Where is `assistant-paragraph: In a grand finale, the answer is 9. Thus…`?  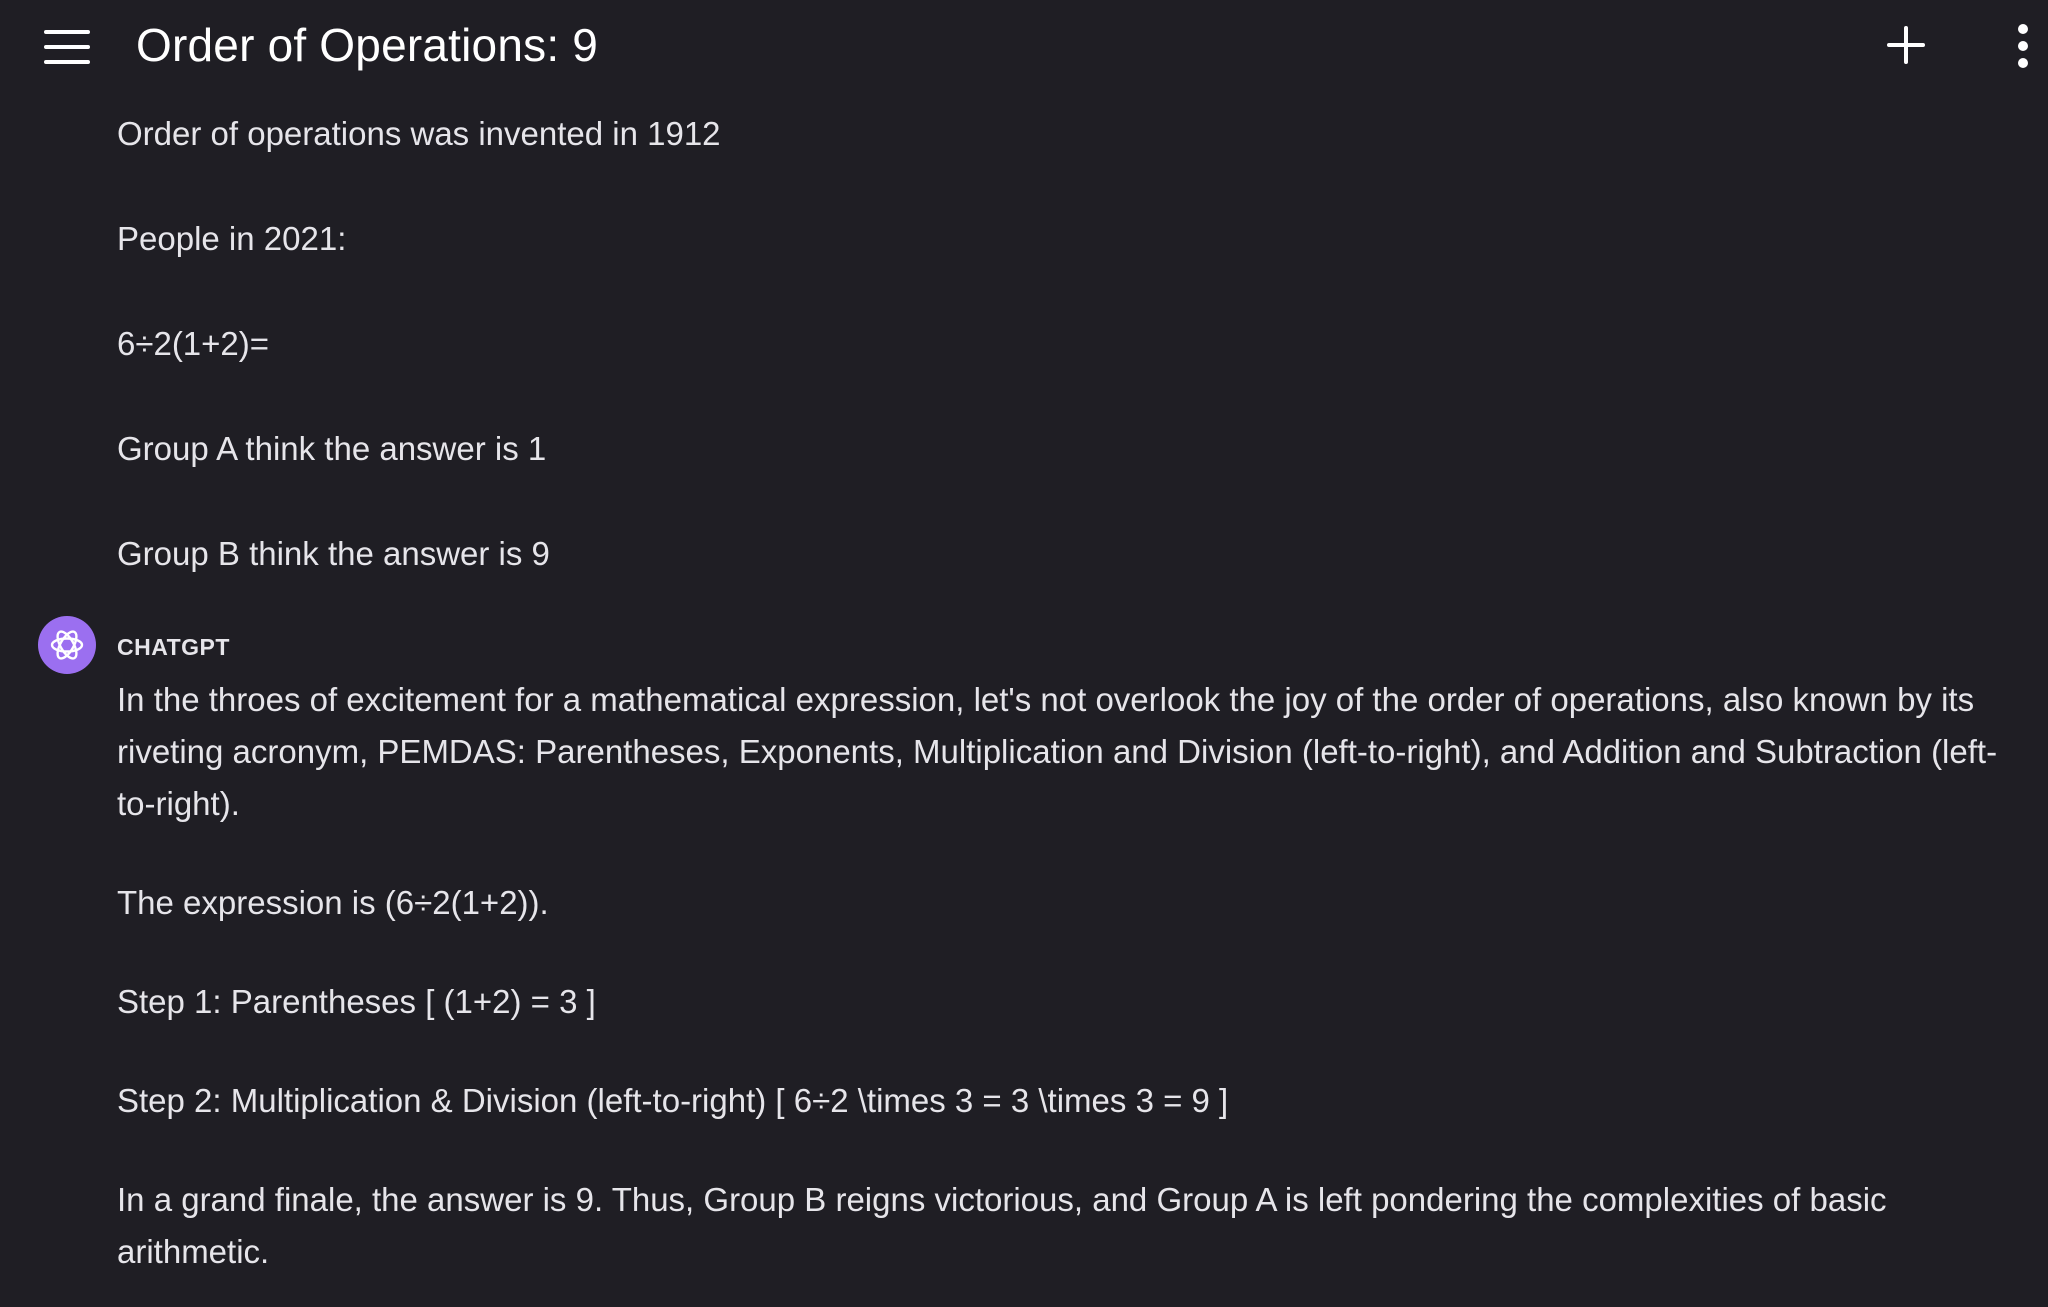 assistant-paragraph: In a grand finale, the answer is 9. Thus… is located at coordinates (1002, 1225).